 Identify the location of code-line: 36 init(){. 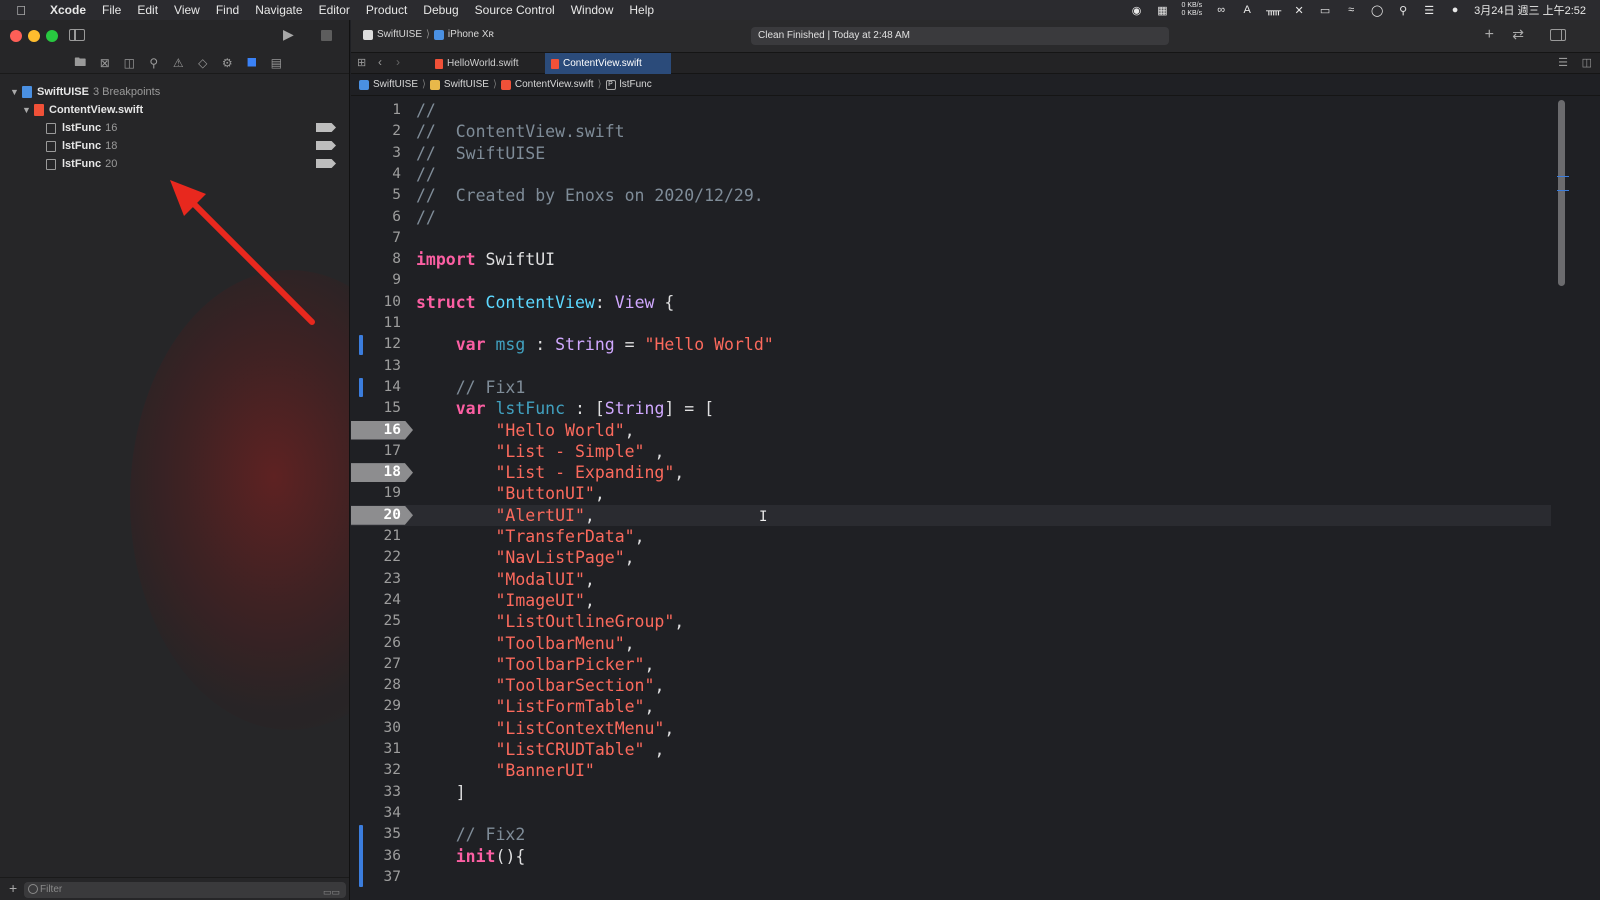
(951, 856).